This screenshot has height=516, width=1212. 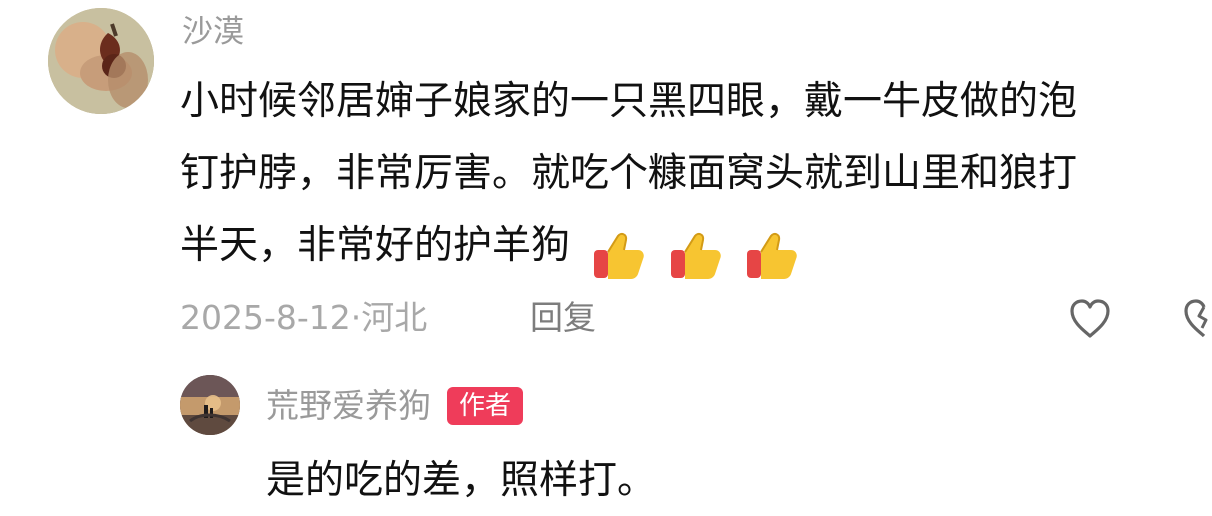 What do you see at coordinates (1090, 318) in the screenshot?
I see `heart-icon` at bounding box center [1090, 318].